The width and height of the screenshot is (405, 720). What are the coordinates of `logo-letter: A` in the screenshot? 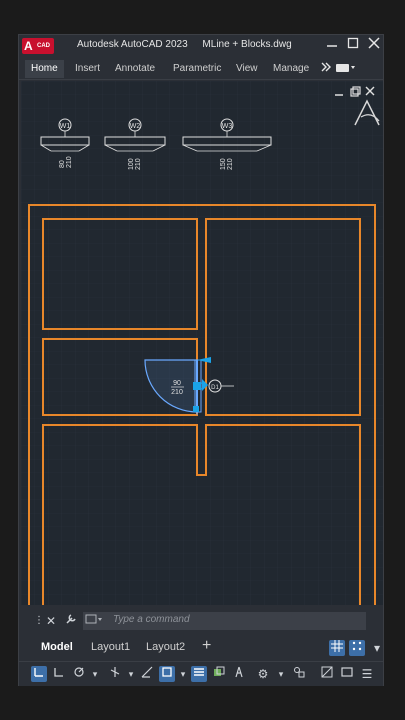 It's located at (28, 46).